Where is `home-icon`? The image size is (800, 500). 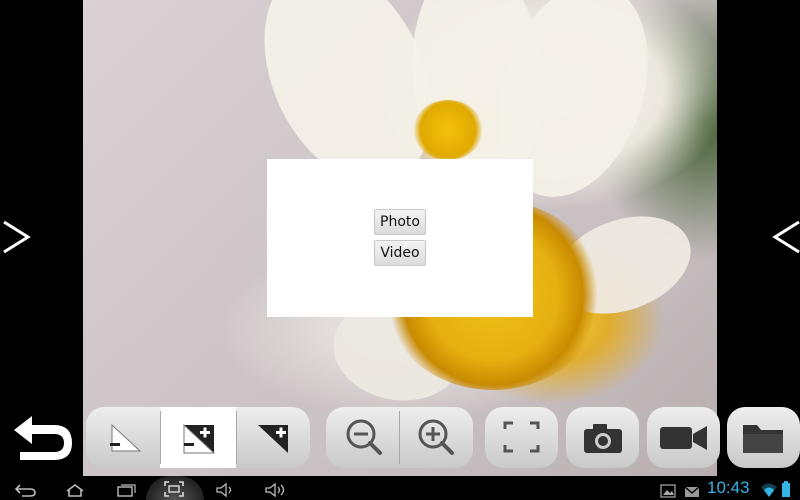
home-icon is located at coordinates (75, 490).